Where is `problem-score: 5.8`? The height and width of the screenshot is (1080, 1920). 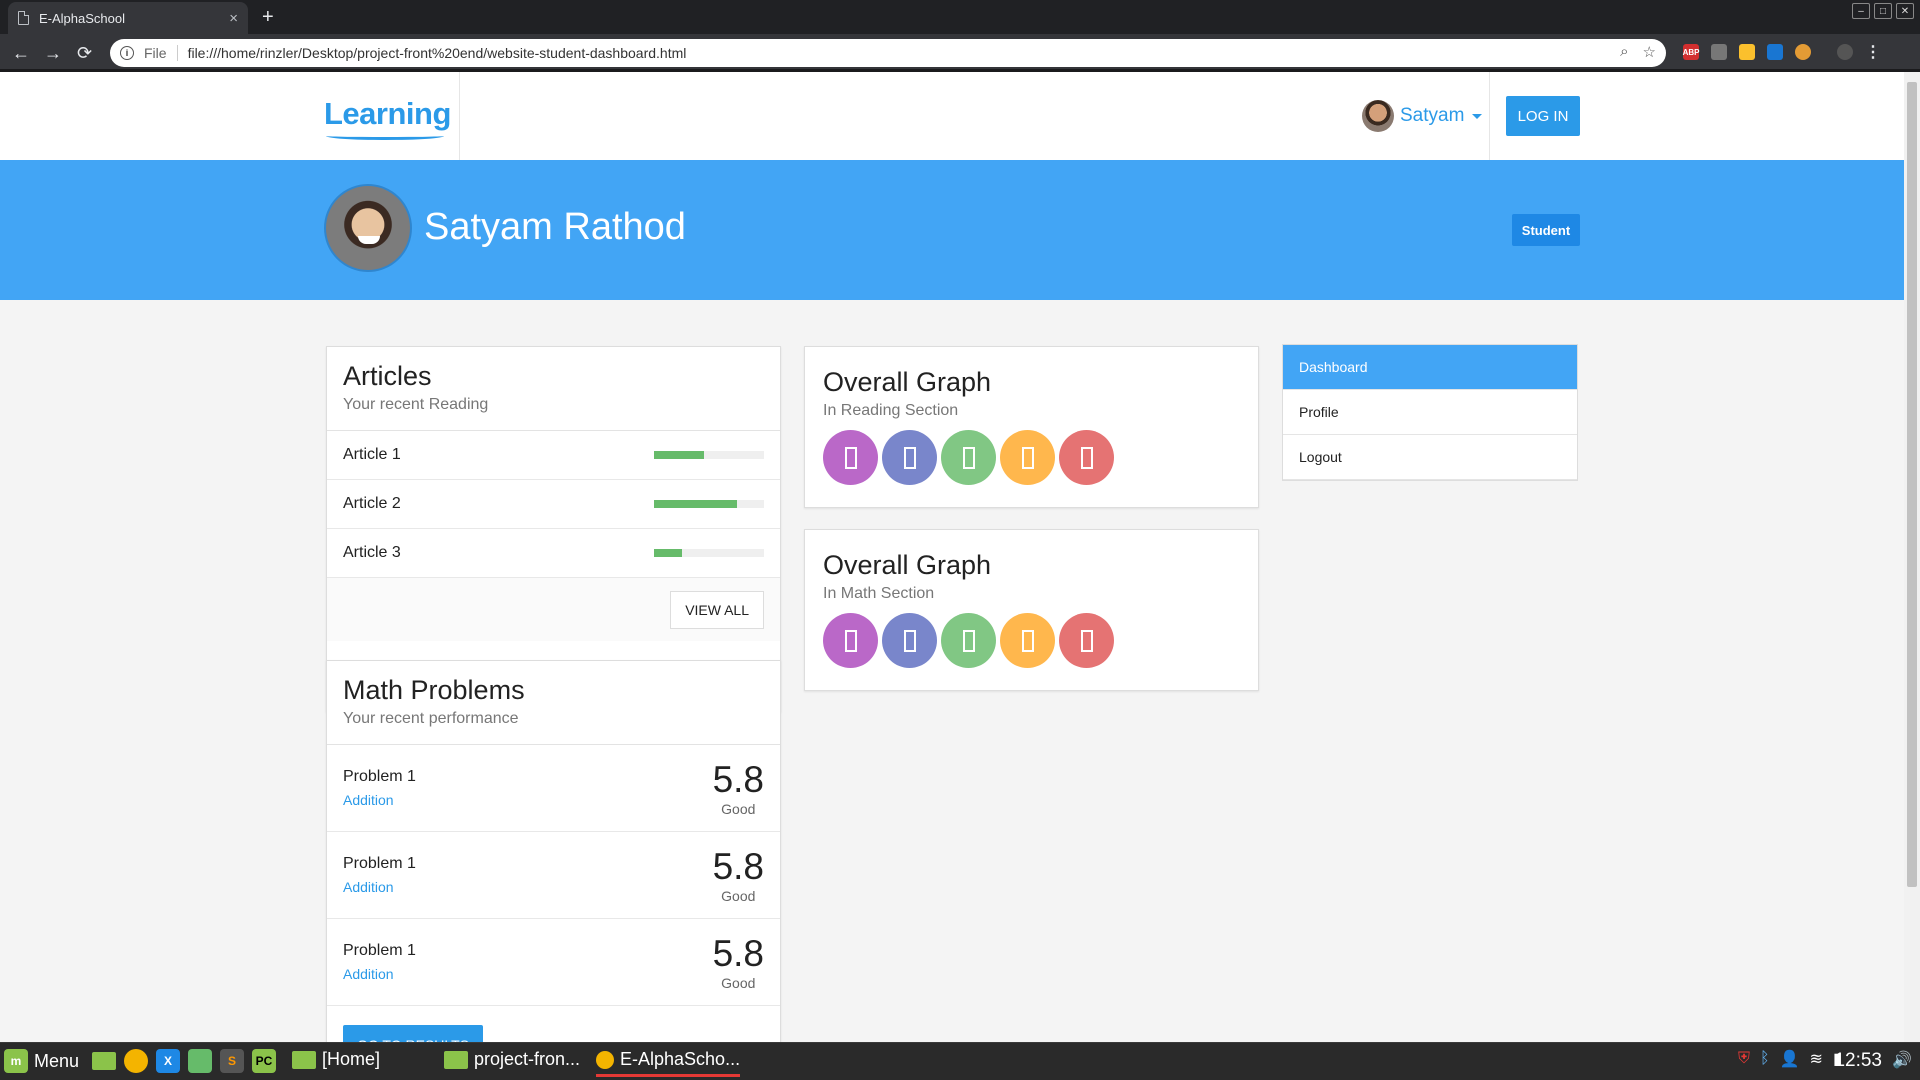
problem-score: 5.8 is located at coordinates (738, 866).